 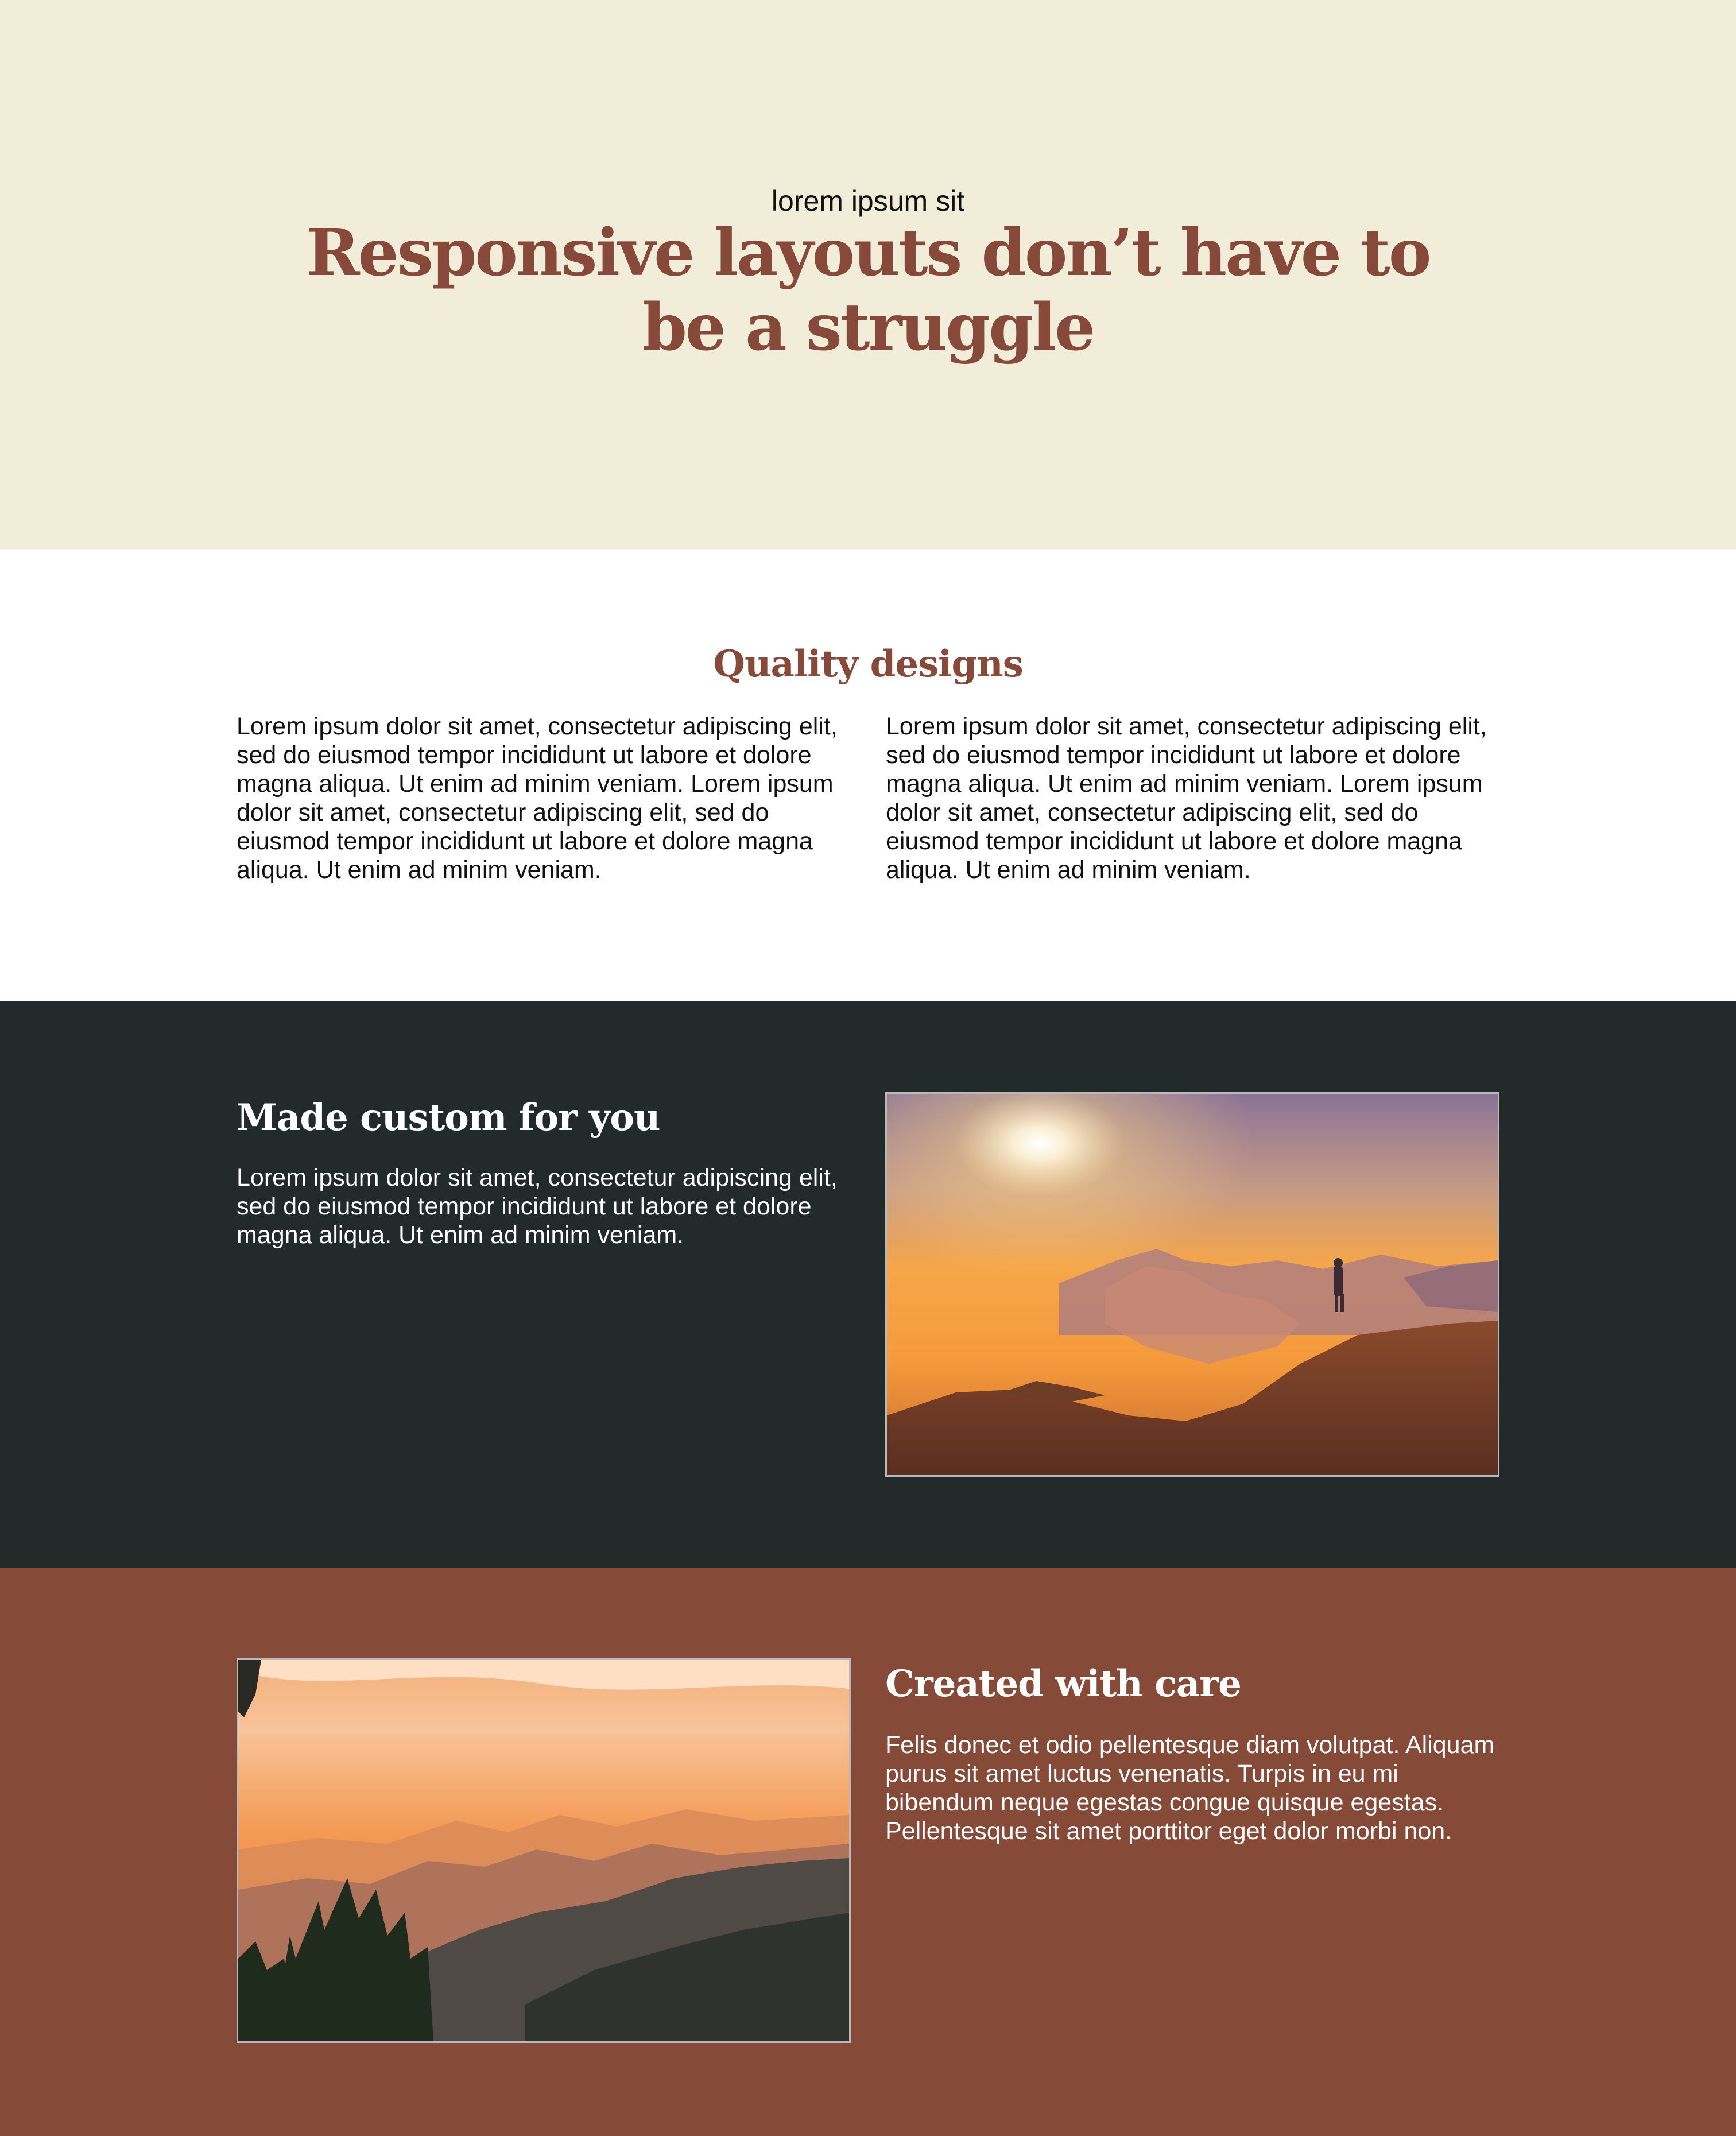 What do you see at coordinates (869, 664) in the screenshot?
I see `quality-title: Quality designs` at bounding box center [869, 664].